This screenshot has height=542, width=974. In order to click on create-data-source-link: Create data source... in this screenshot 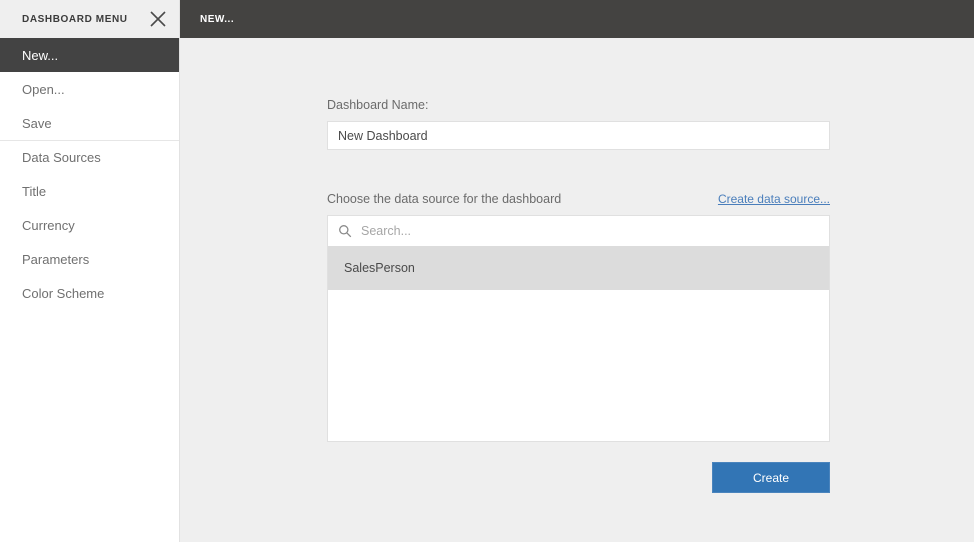, I will do `click(774, 199)`.